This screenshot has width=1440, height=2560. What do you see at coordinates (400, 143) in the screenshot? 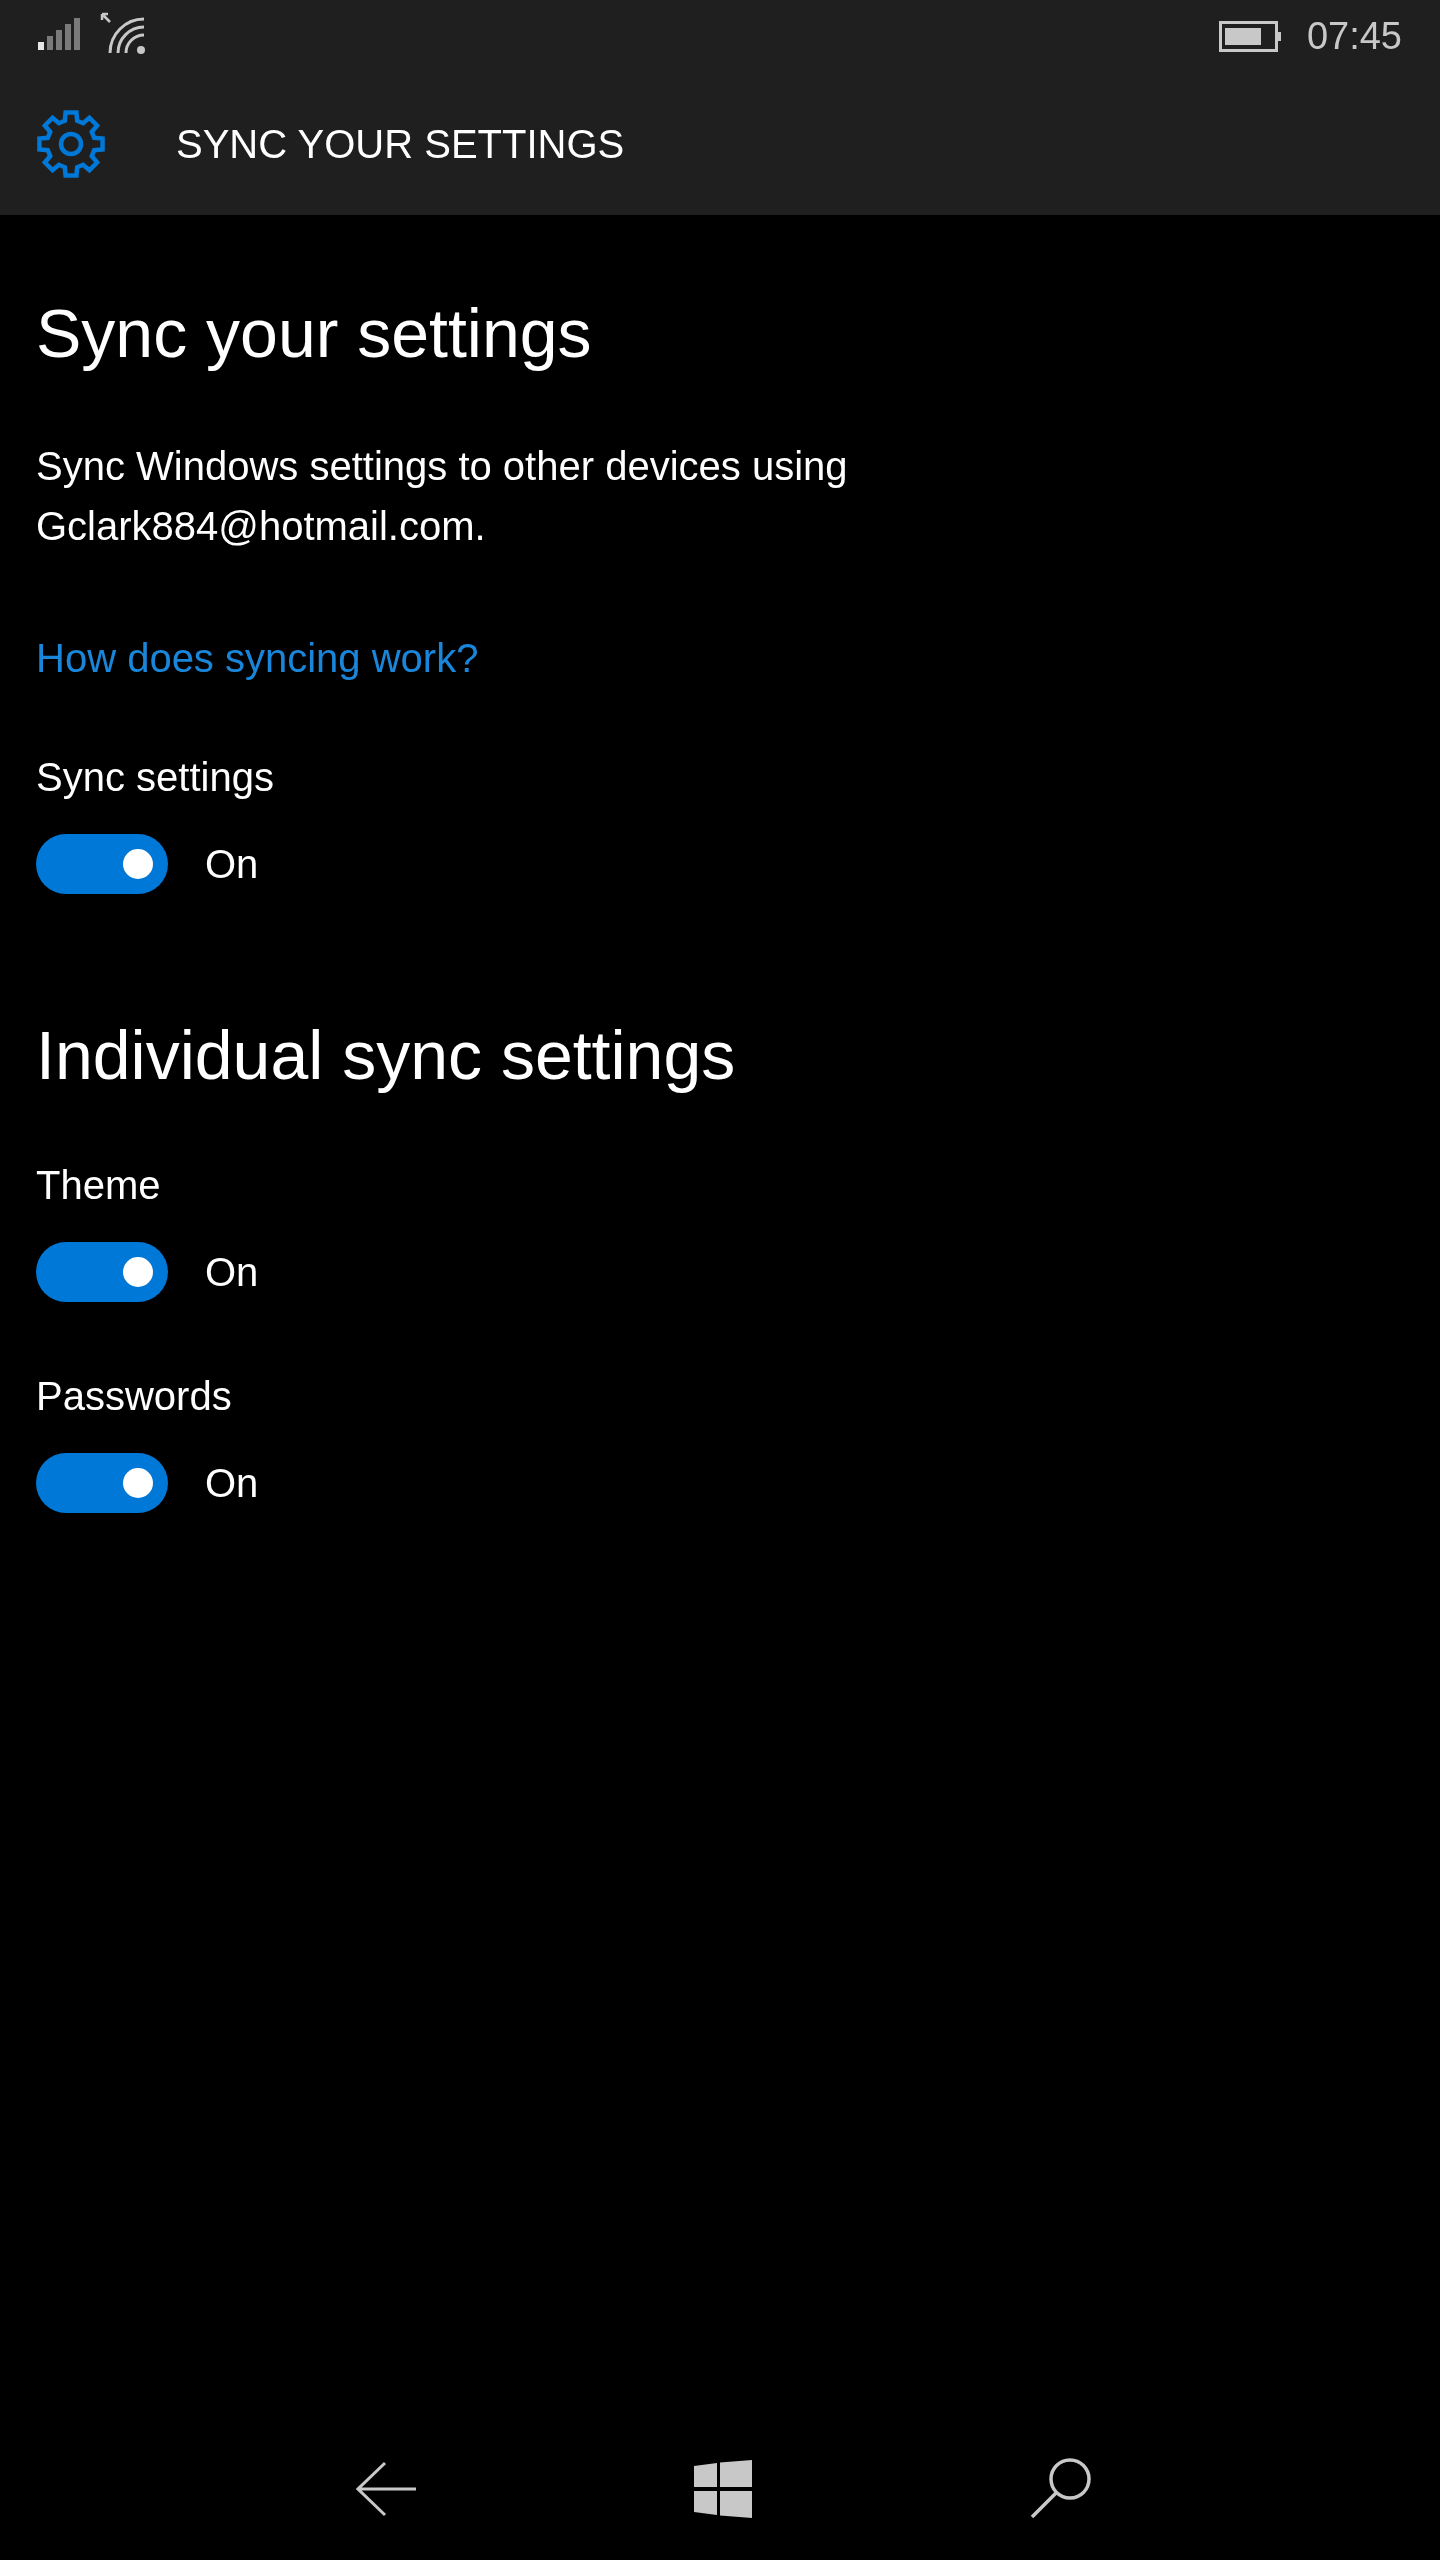
I see `header-title: SYNC YOUR SETTINGS` at bounding box center [400, 143].